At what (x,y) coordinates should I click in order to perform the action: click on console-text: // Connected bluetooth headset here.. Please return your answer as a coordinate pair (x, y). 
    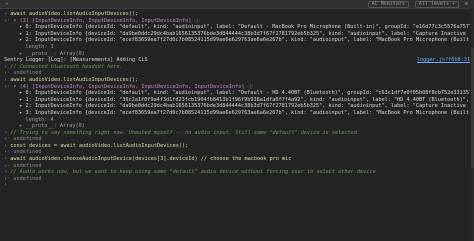
    Looking at the image, I should click on (66, 66).